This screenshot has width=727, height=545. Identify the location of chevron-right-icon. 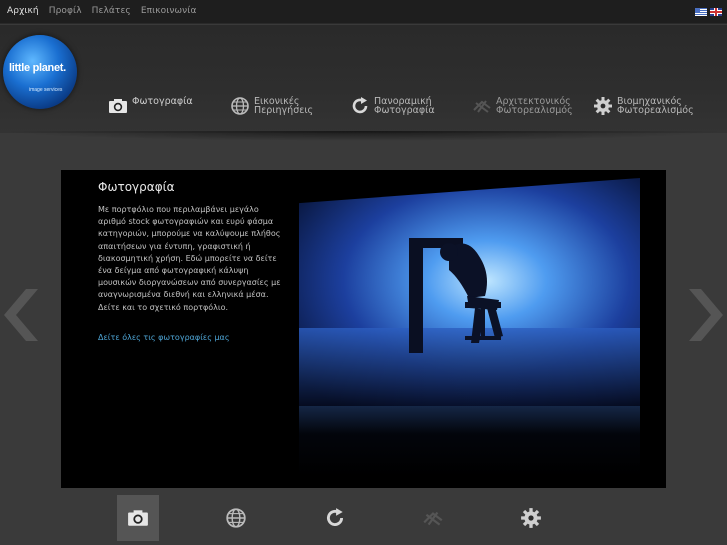
(706, 315).